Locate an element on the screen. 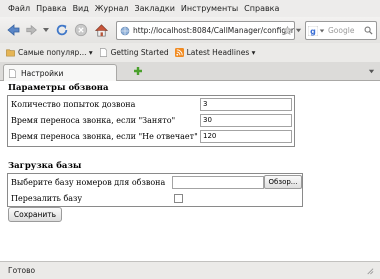 Image resolution: width=380 pixels, height=279 pixels. svg-text: g is located at coordinates (313, 31).